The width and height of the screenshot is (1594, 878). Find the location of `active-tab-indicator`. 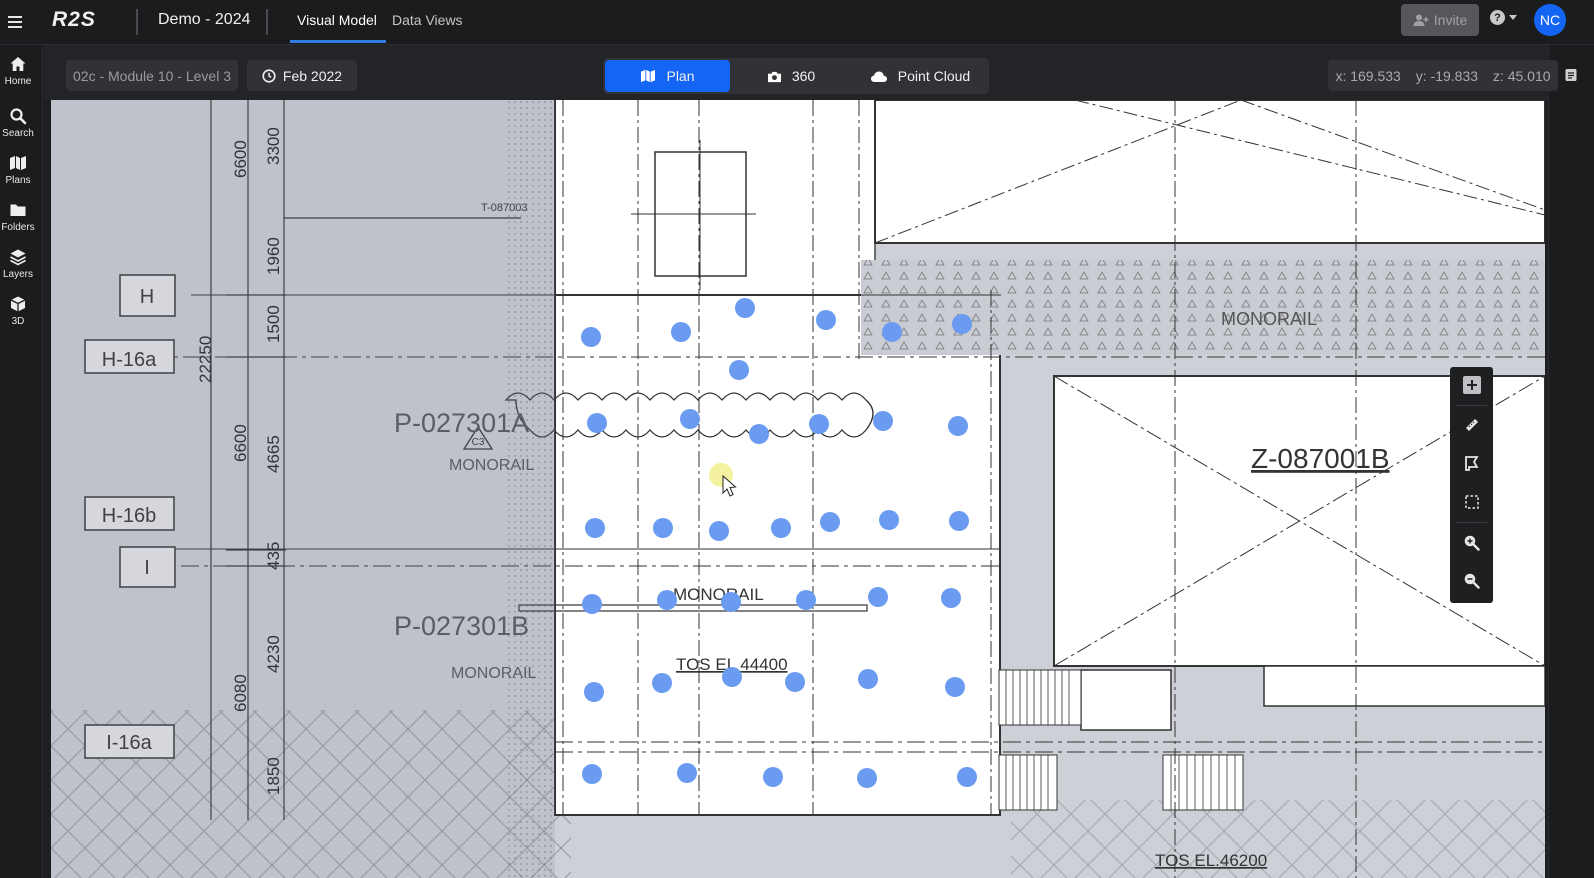

active-tab-indicator is located at coordinates (338, 41).